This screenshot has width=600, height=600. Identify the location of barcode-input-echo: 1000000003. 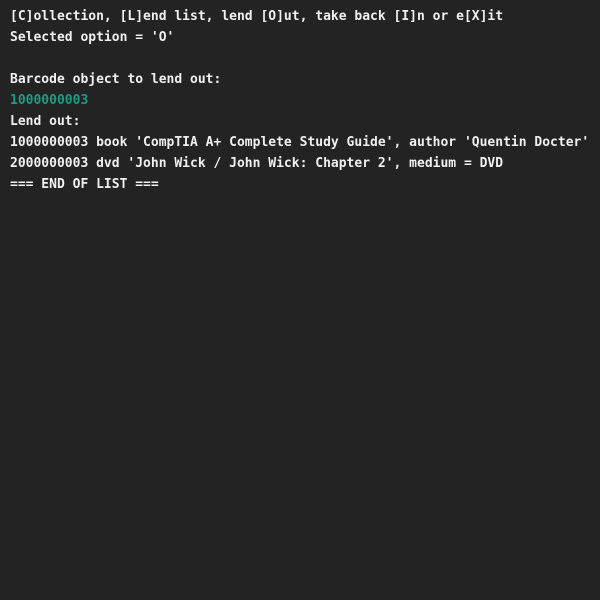
(49, 100).